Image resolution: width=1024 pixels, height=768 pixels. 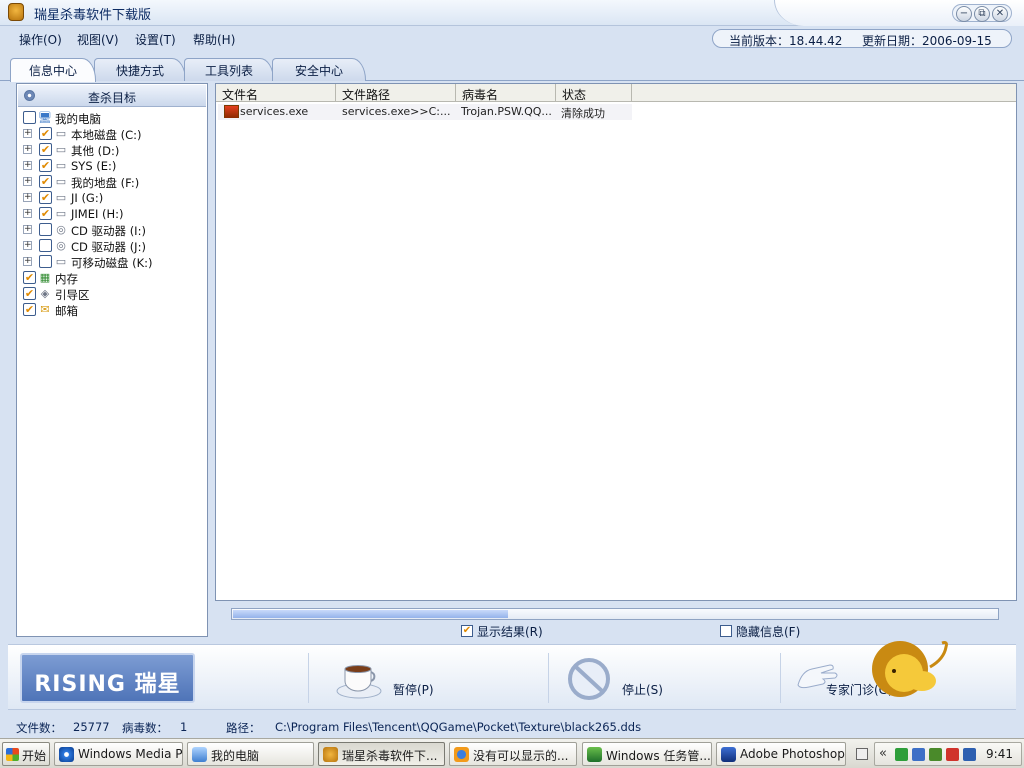 I want to click on display-icon, so click(x=918, y=754).